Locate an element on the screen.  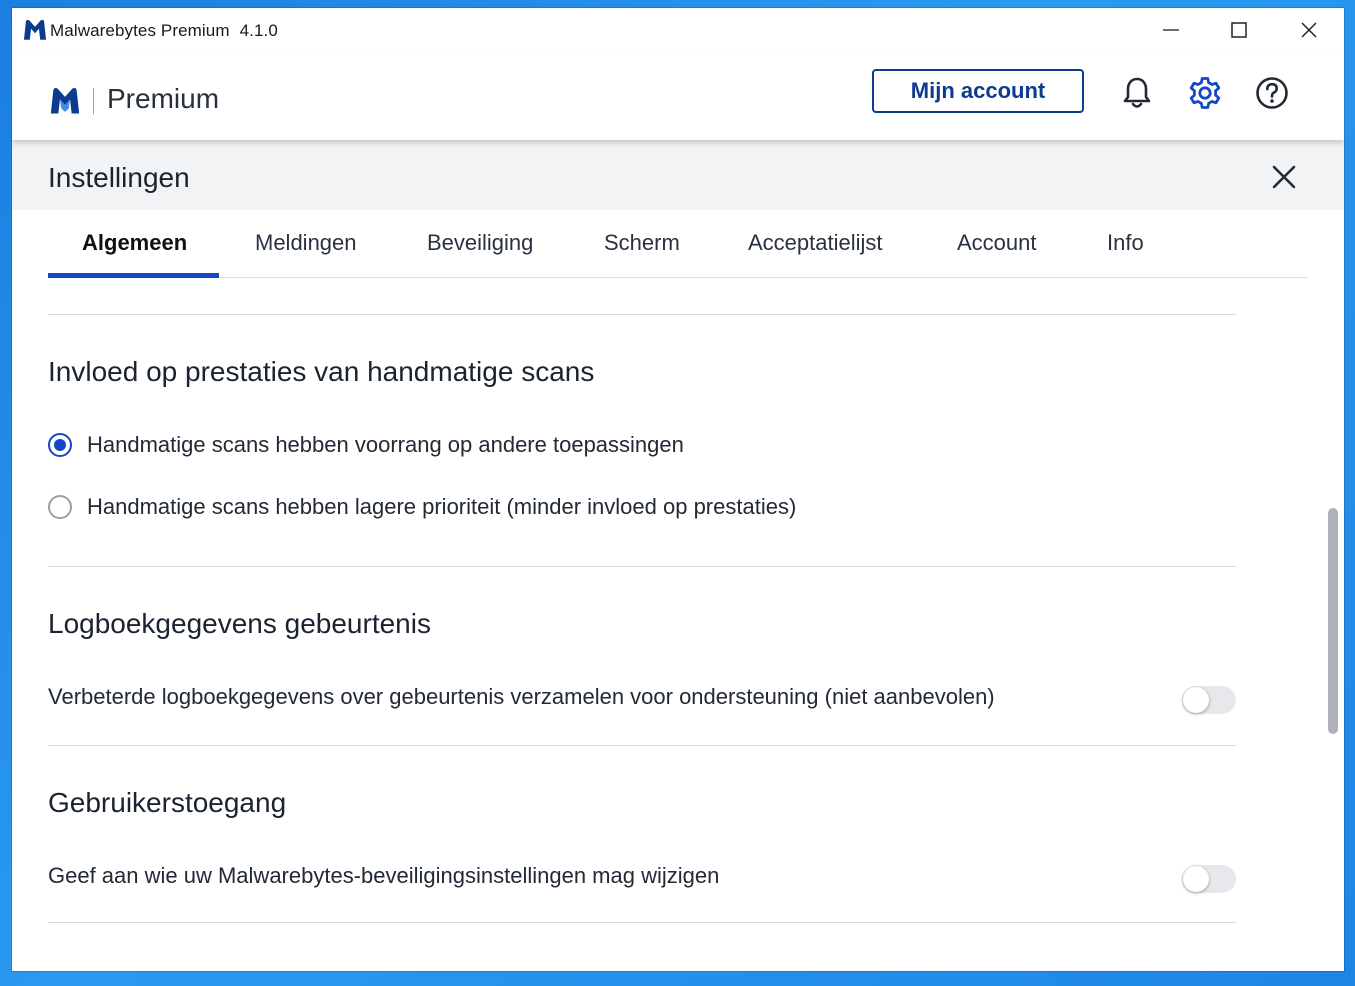
product-name: Premium is located at coordinates (163, 98).